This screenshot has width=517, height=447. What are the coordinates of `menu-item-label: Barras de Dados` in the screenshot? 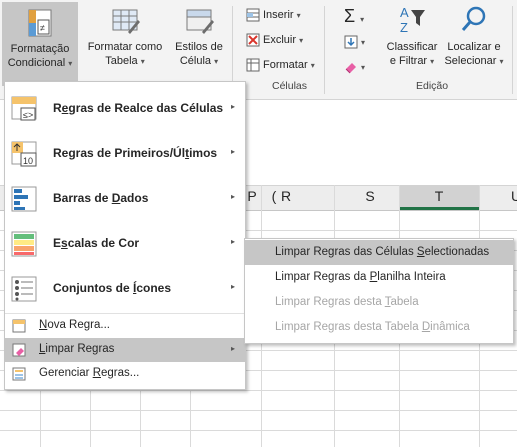 It's located at (101, 198).